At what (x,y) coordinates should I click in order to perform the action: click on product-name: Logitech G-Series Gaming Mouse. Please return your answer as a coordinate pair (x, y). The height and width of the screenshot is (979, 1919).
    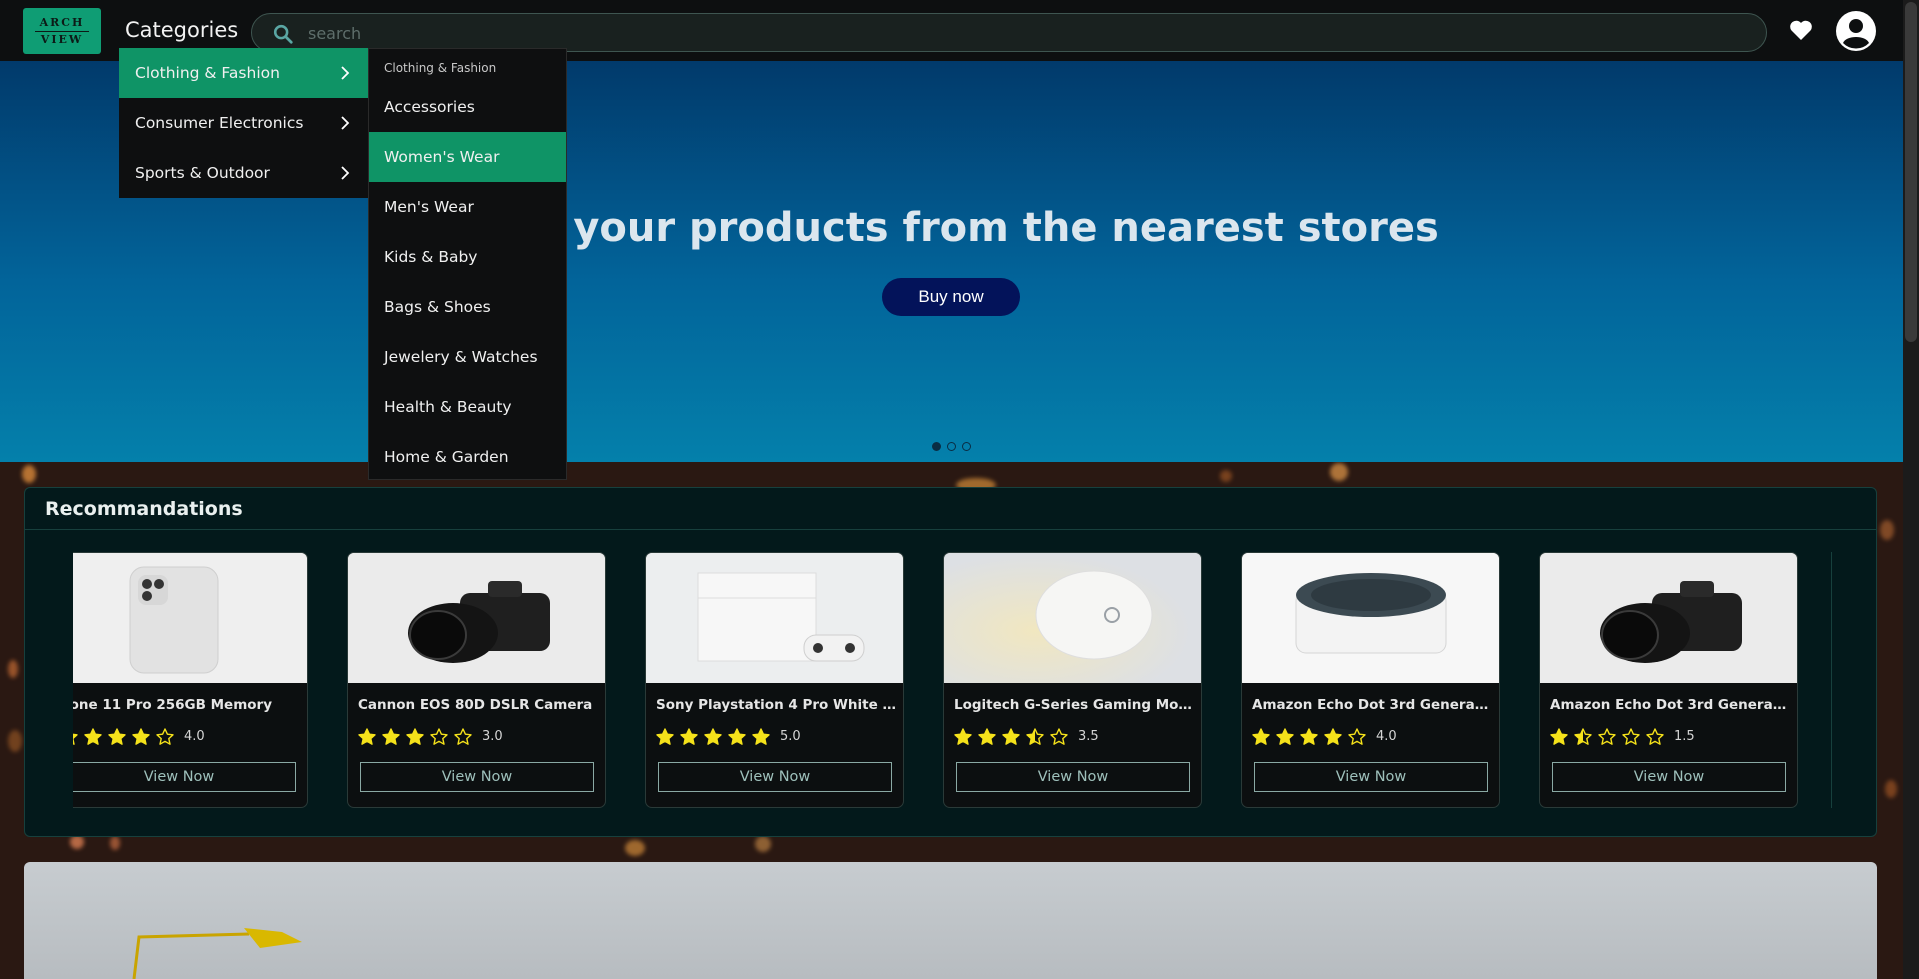
    Looking at the image, I should click on (1074, 705).